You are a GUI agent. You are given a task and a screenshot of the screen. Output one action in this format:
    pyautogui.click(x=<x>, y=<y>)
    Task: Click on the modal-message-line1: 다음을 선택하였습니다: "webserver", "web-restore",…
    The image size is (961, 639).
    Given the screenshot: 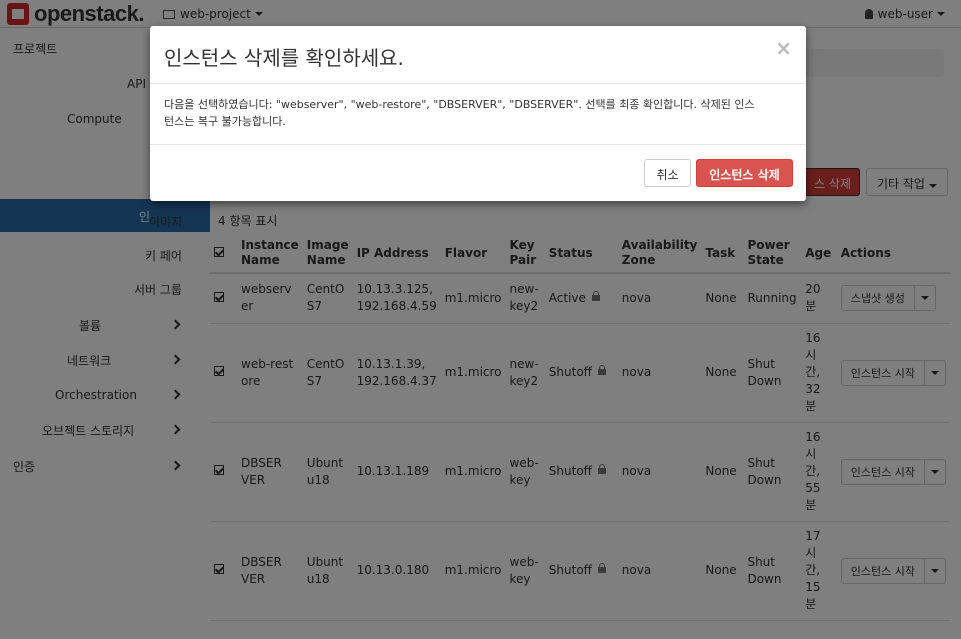 What is the action you would take?
    pyautogui.click(x=459, y=104)
    